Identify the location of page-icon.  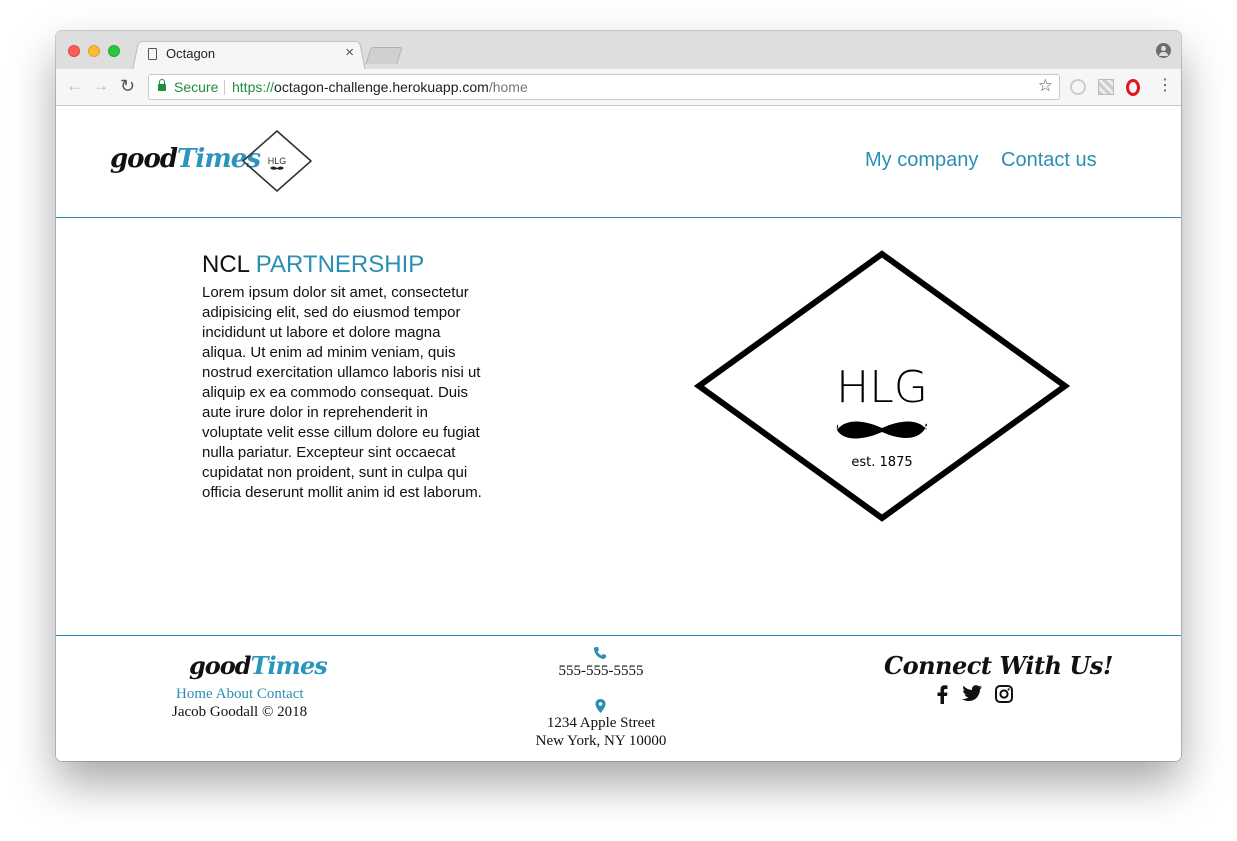
(152, 54).